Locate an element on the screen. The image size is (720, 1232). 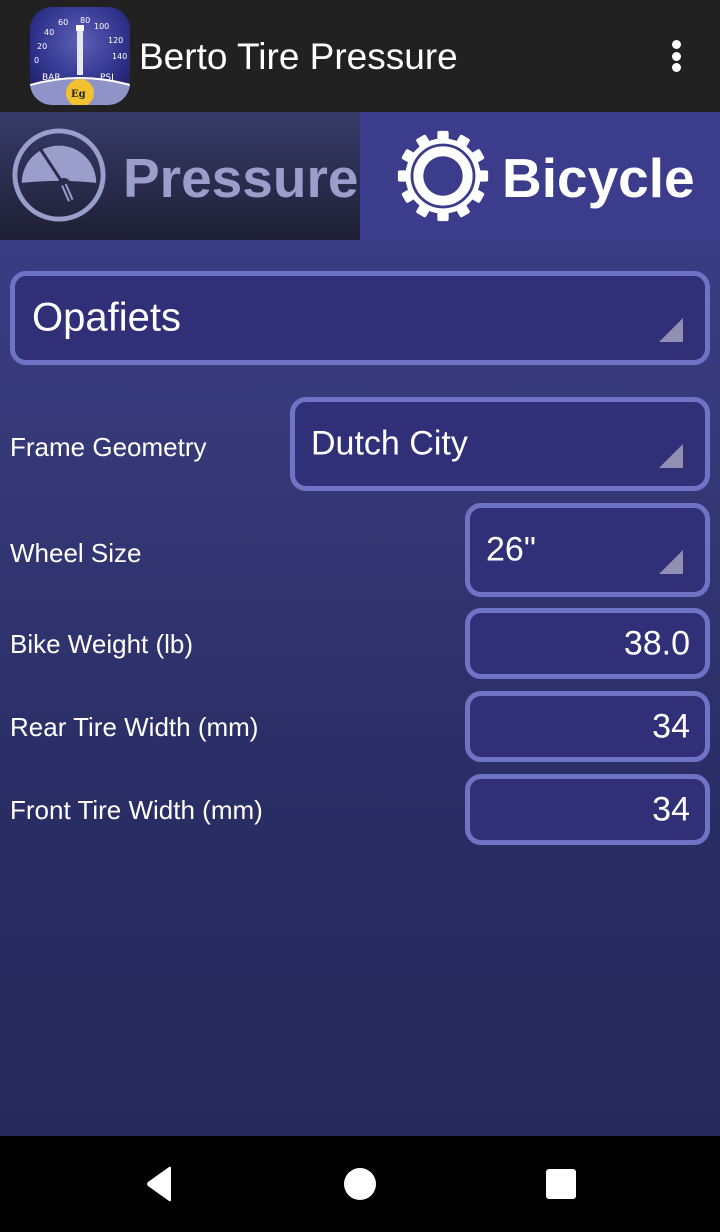
svg-text: 100 is located at coordinates (101, 26).